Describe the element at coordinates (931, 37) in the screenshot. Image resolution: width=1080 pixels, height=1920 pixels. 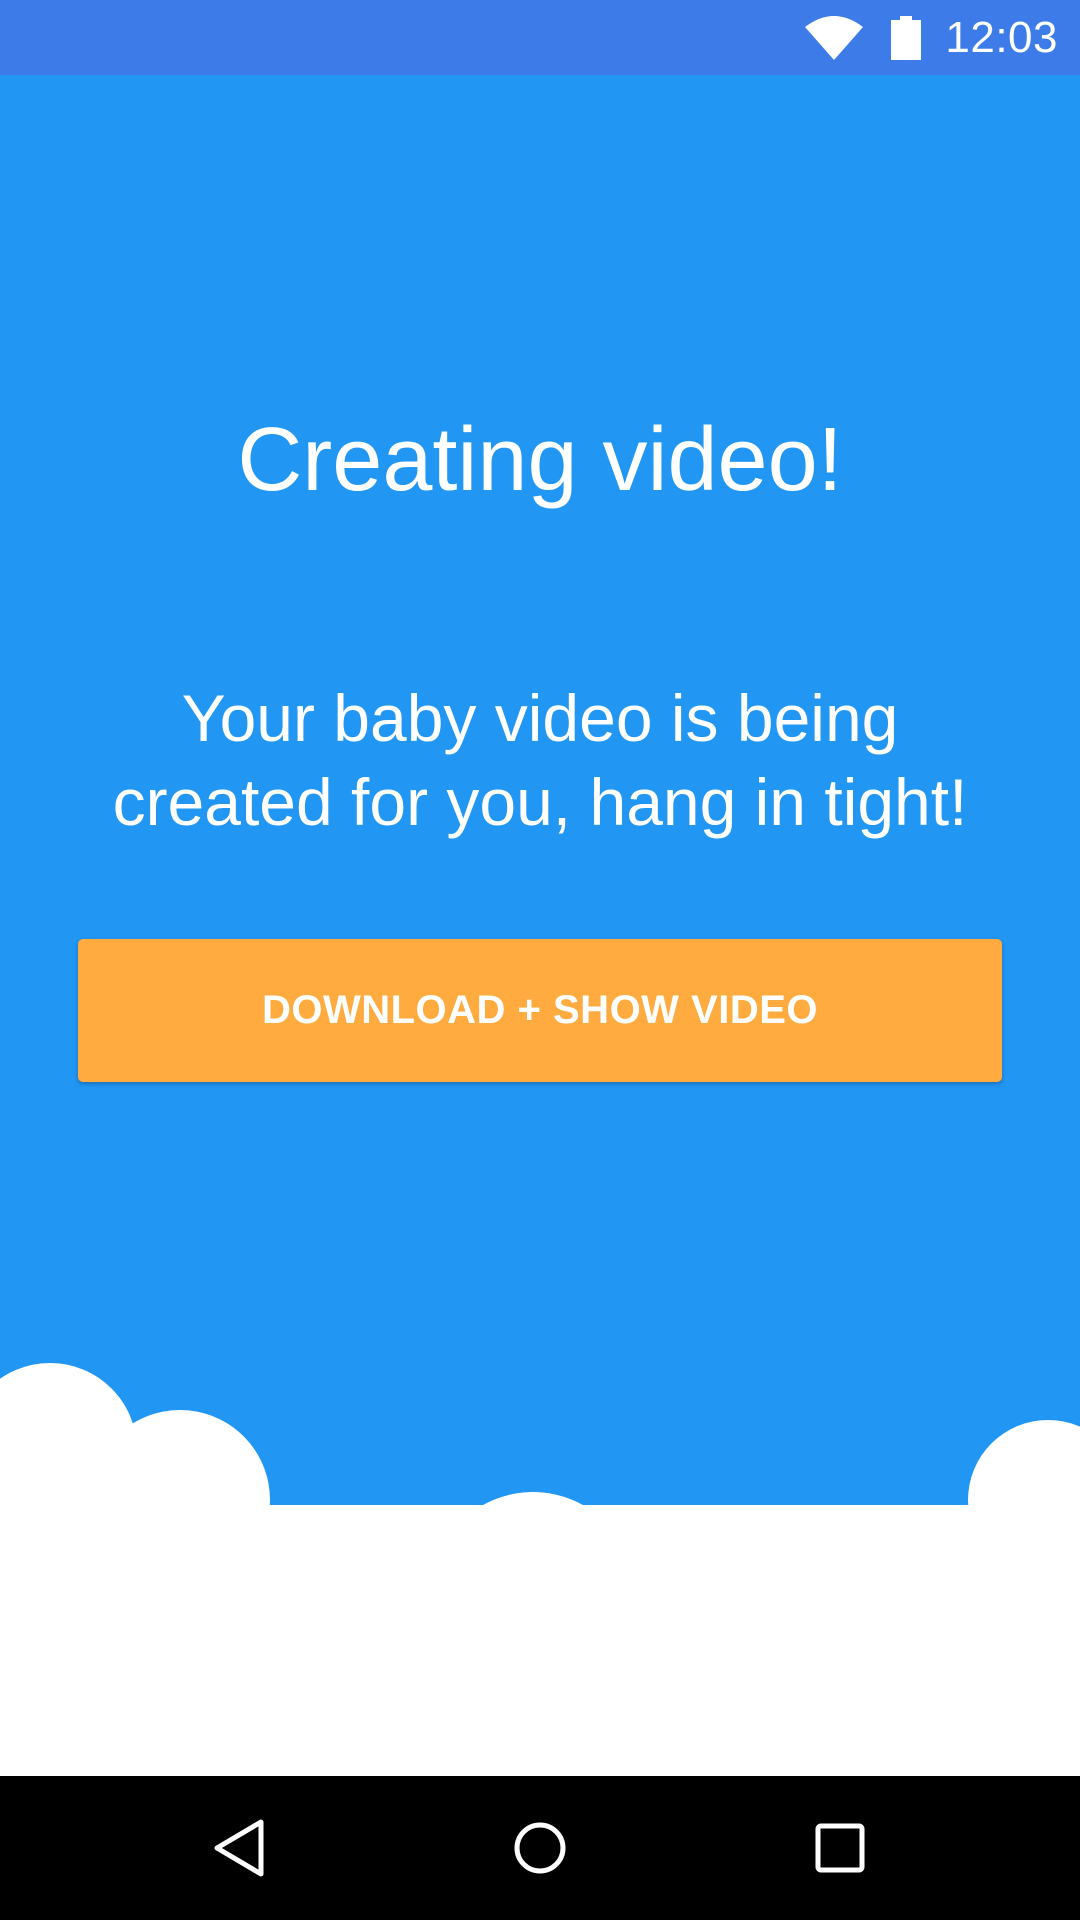
I see `status-icons: 12:03` at that location.